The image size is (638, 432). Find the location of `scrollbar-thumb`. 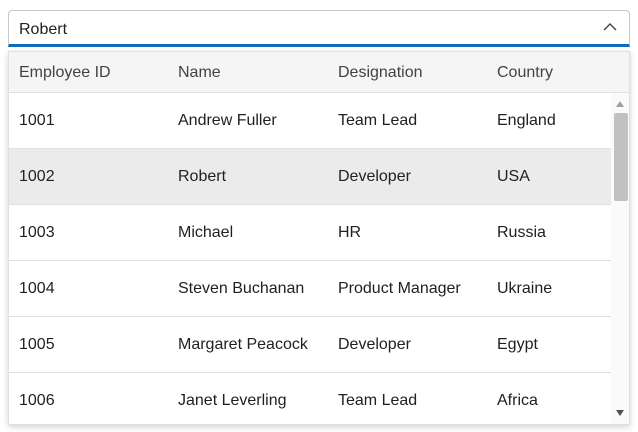

scrollbar-thumb is located at coordinates (621, 157).